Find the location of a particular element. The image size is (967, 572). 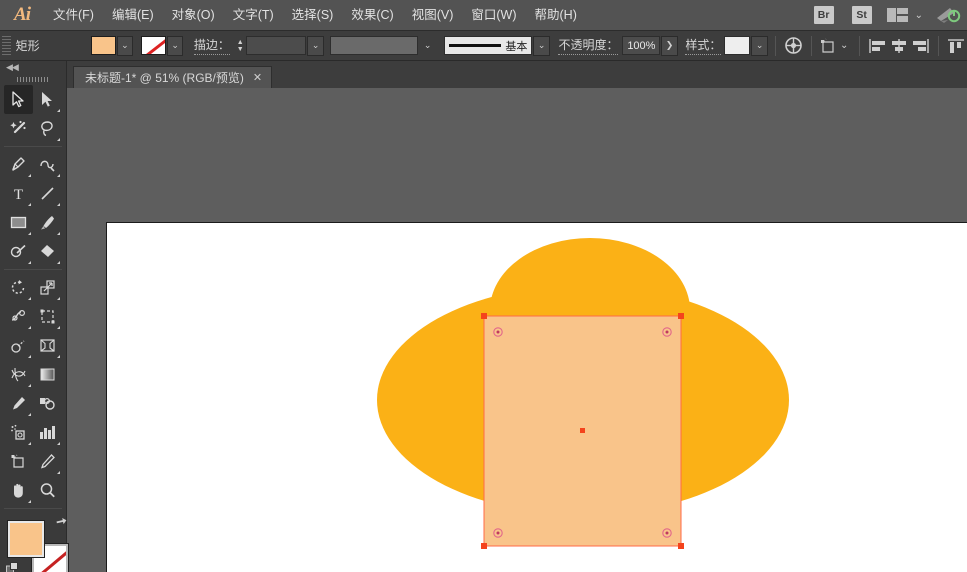

symbol-sprayer-tool is located at coordinates (18, 432).